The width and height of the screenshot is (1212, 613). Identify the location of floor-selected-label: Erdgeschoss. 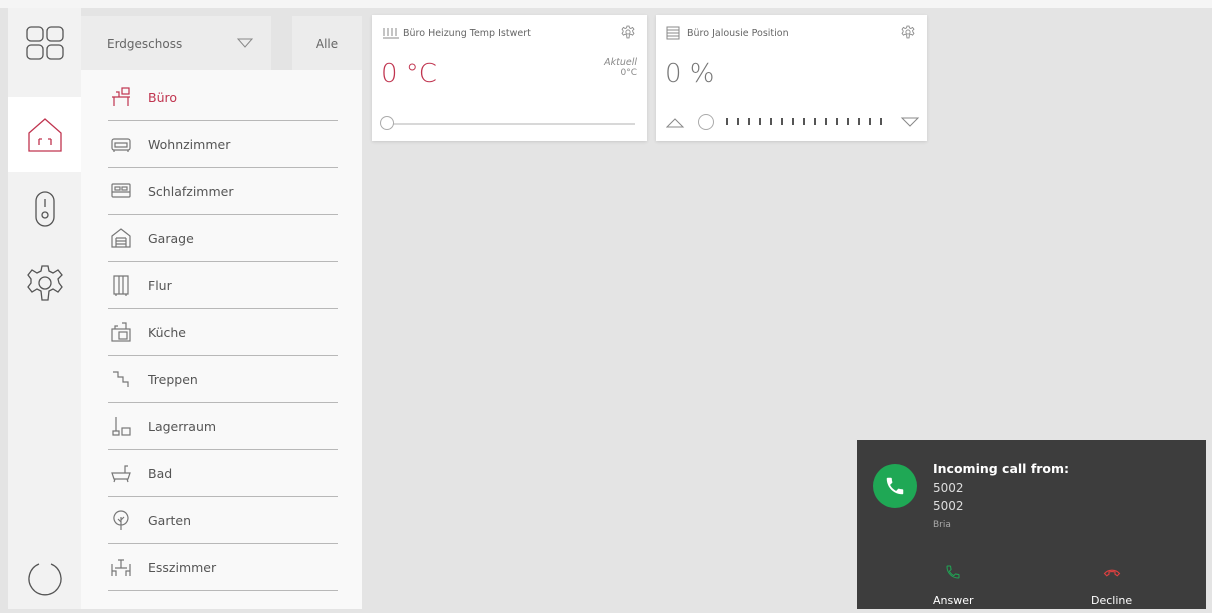
(145, 44).